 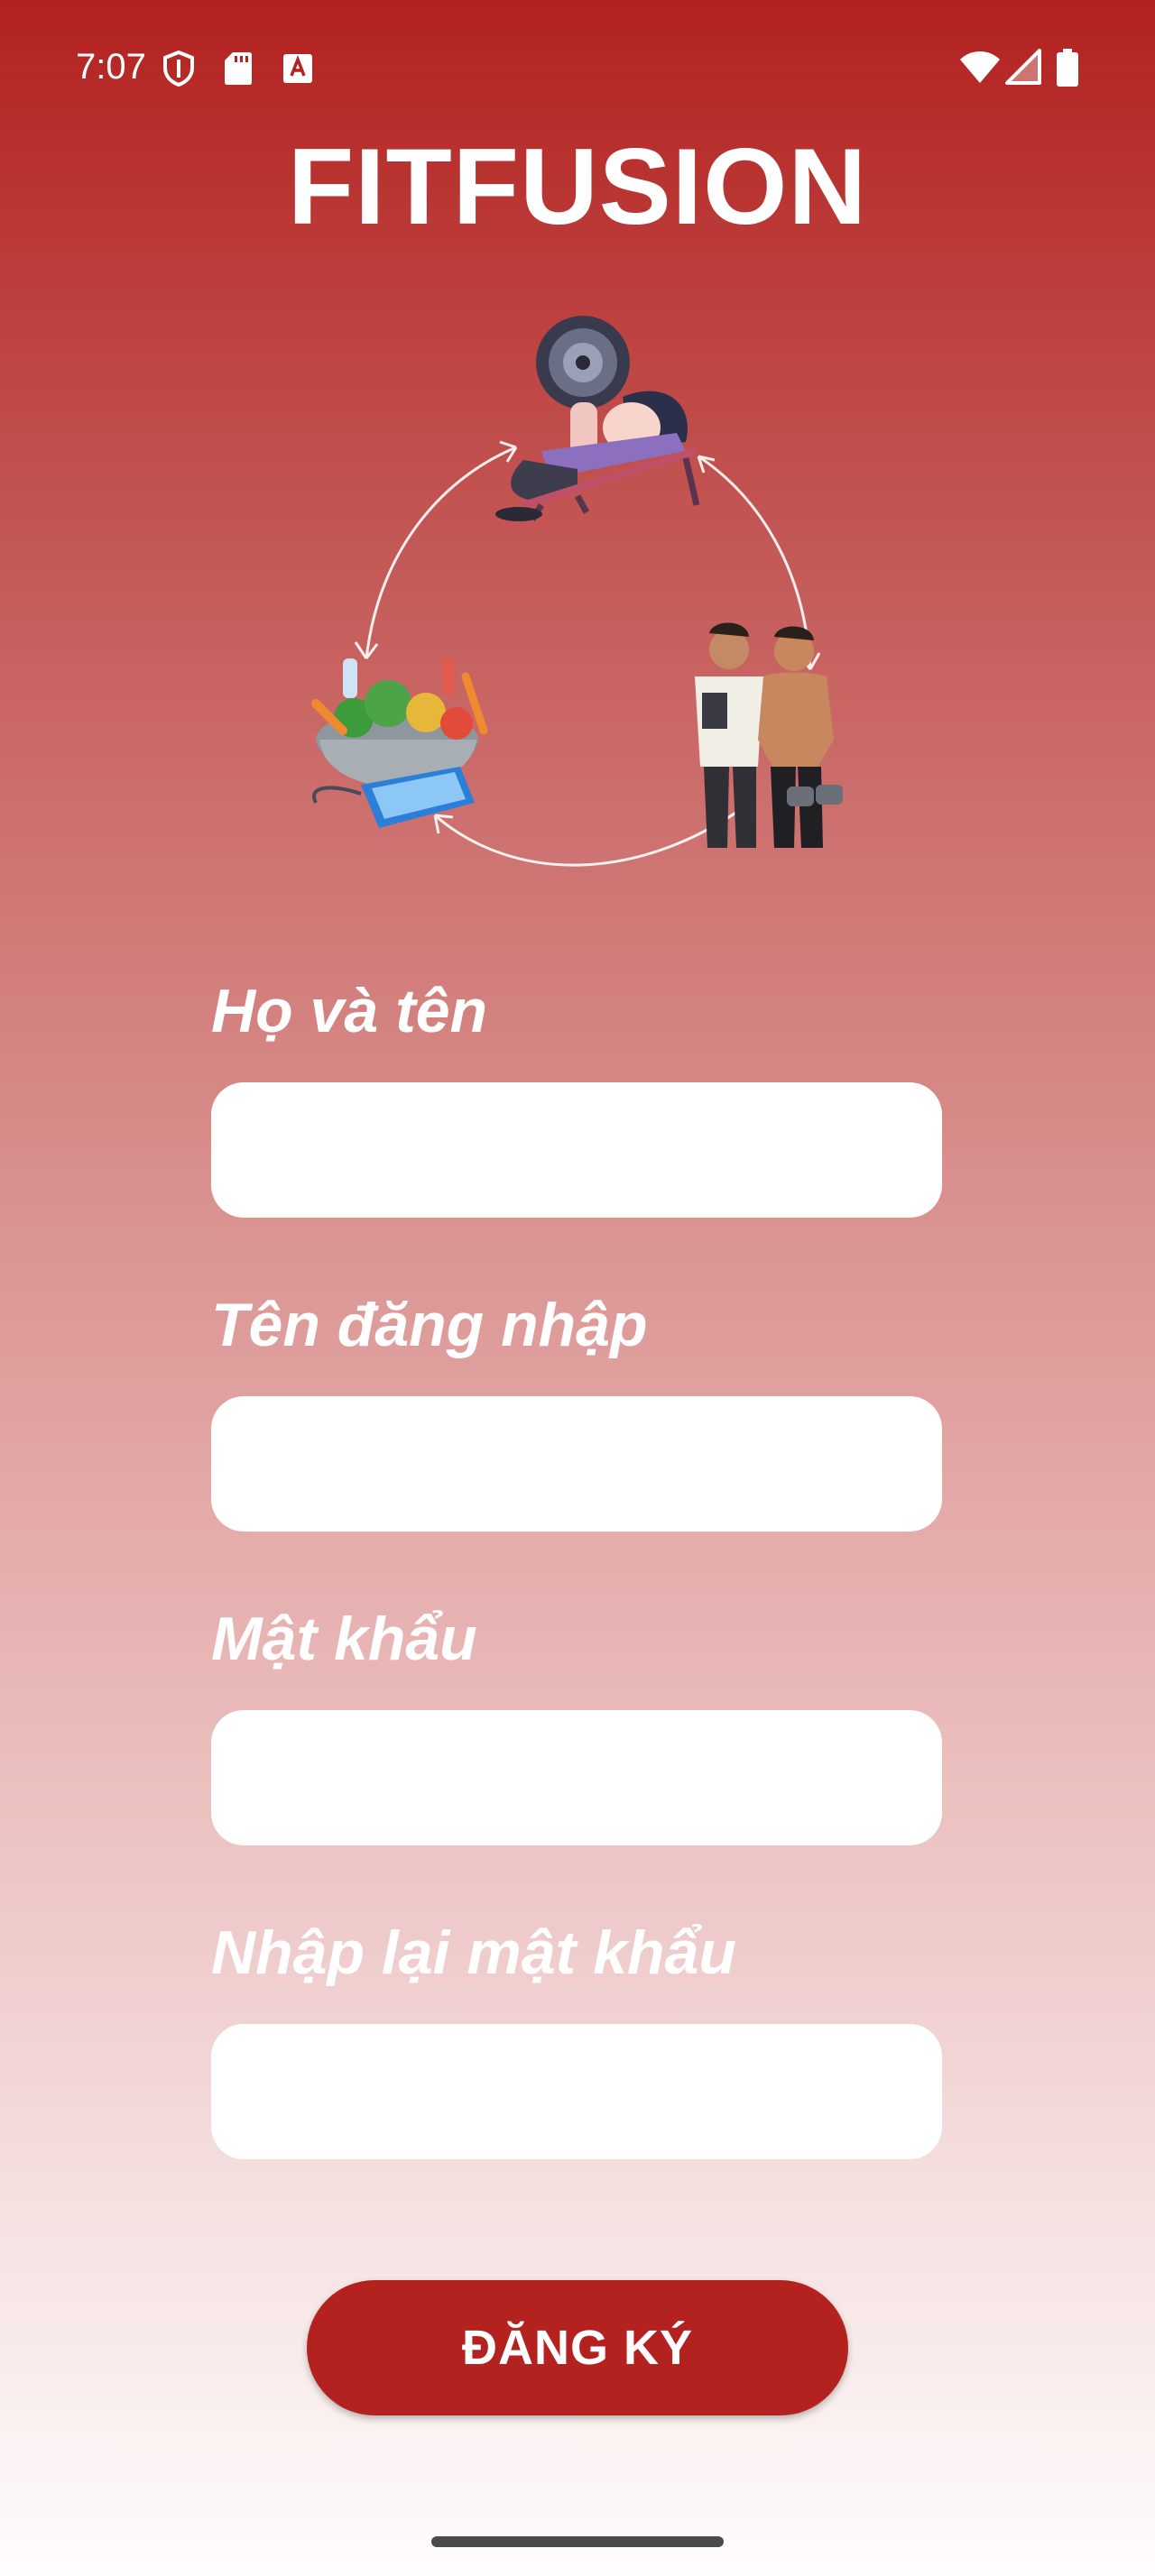 What do you see at coordinates (344, 1639) in the screenshot?
I see `password-label: Mật khẩu` at bounding box center [344, 1639].